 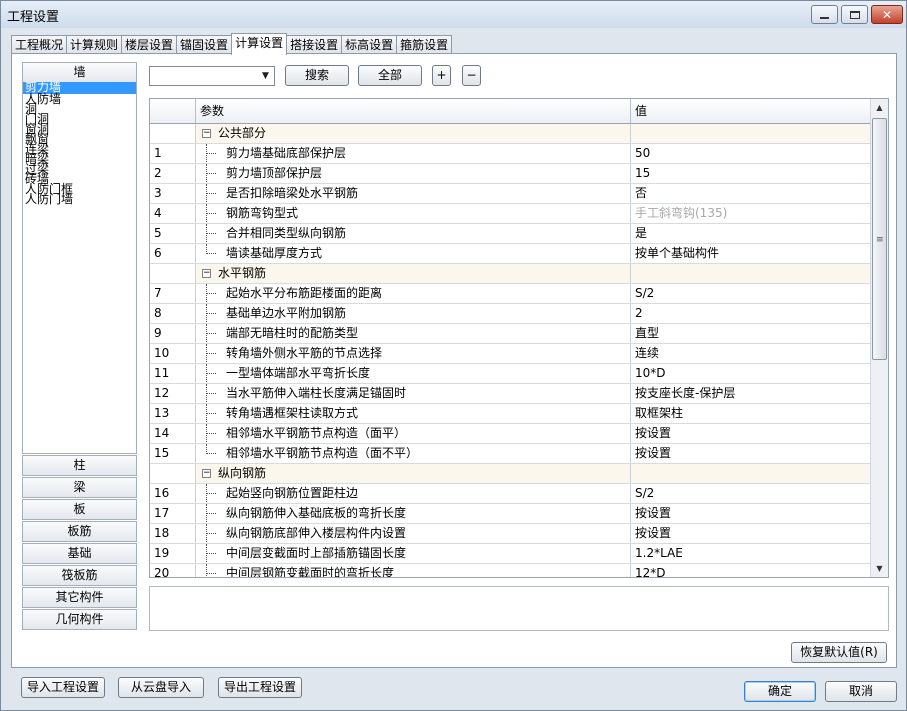 I want to click on ok-button: 确定, so click(x=780, y=691).